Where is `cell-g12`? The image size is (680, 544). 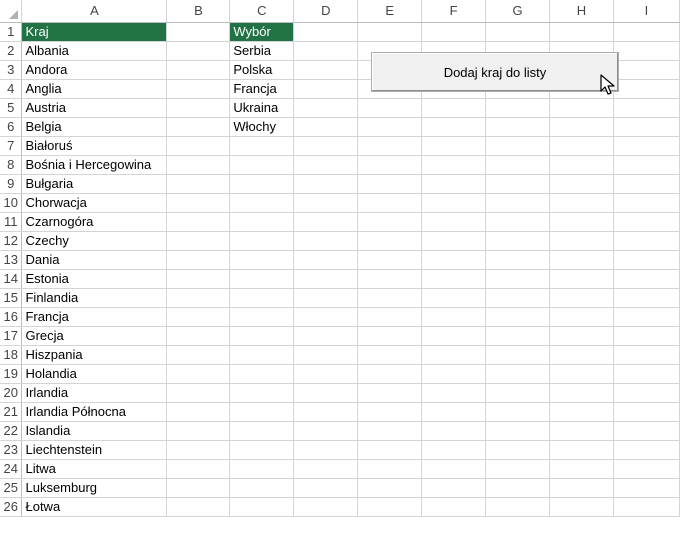
cell-g12 is located at coordinates (518, 241).